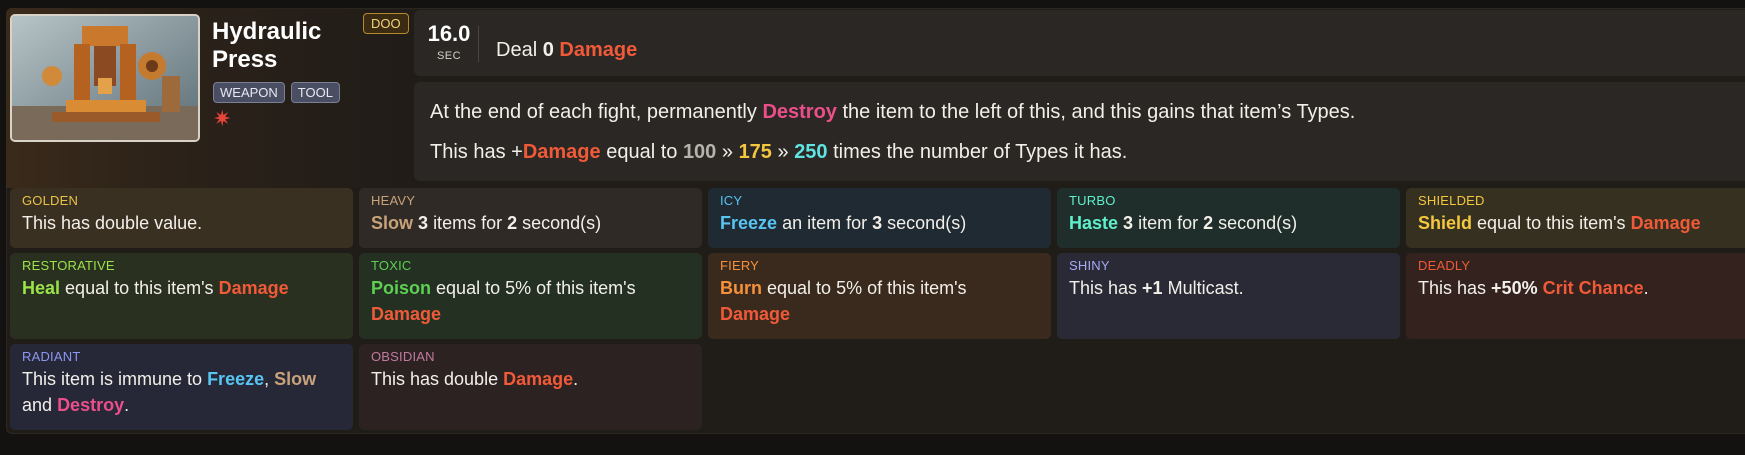  I want to click on damage-keyword: Damage, so click(561, 152).